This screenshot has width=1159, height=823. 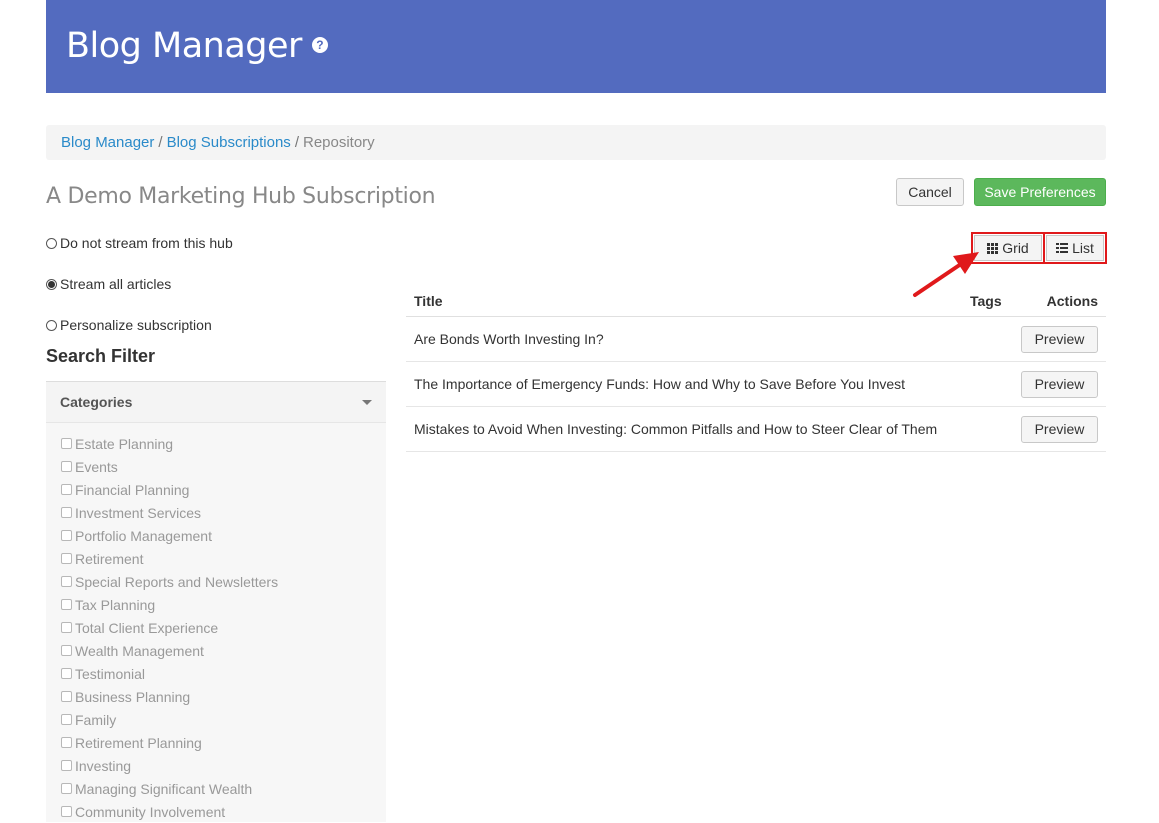 I want to click on category-item: Special Reports and Newsletters, so click(x=223, y=581).